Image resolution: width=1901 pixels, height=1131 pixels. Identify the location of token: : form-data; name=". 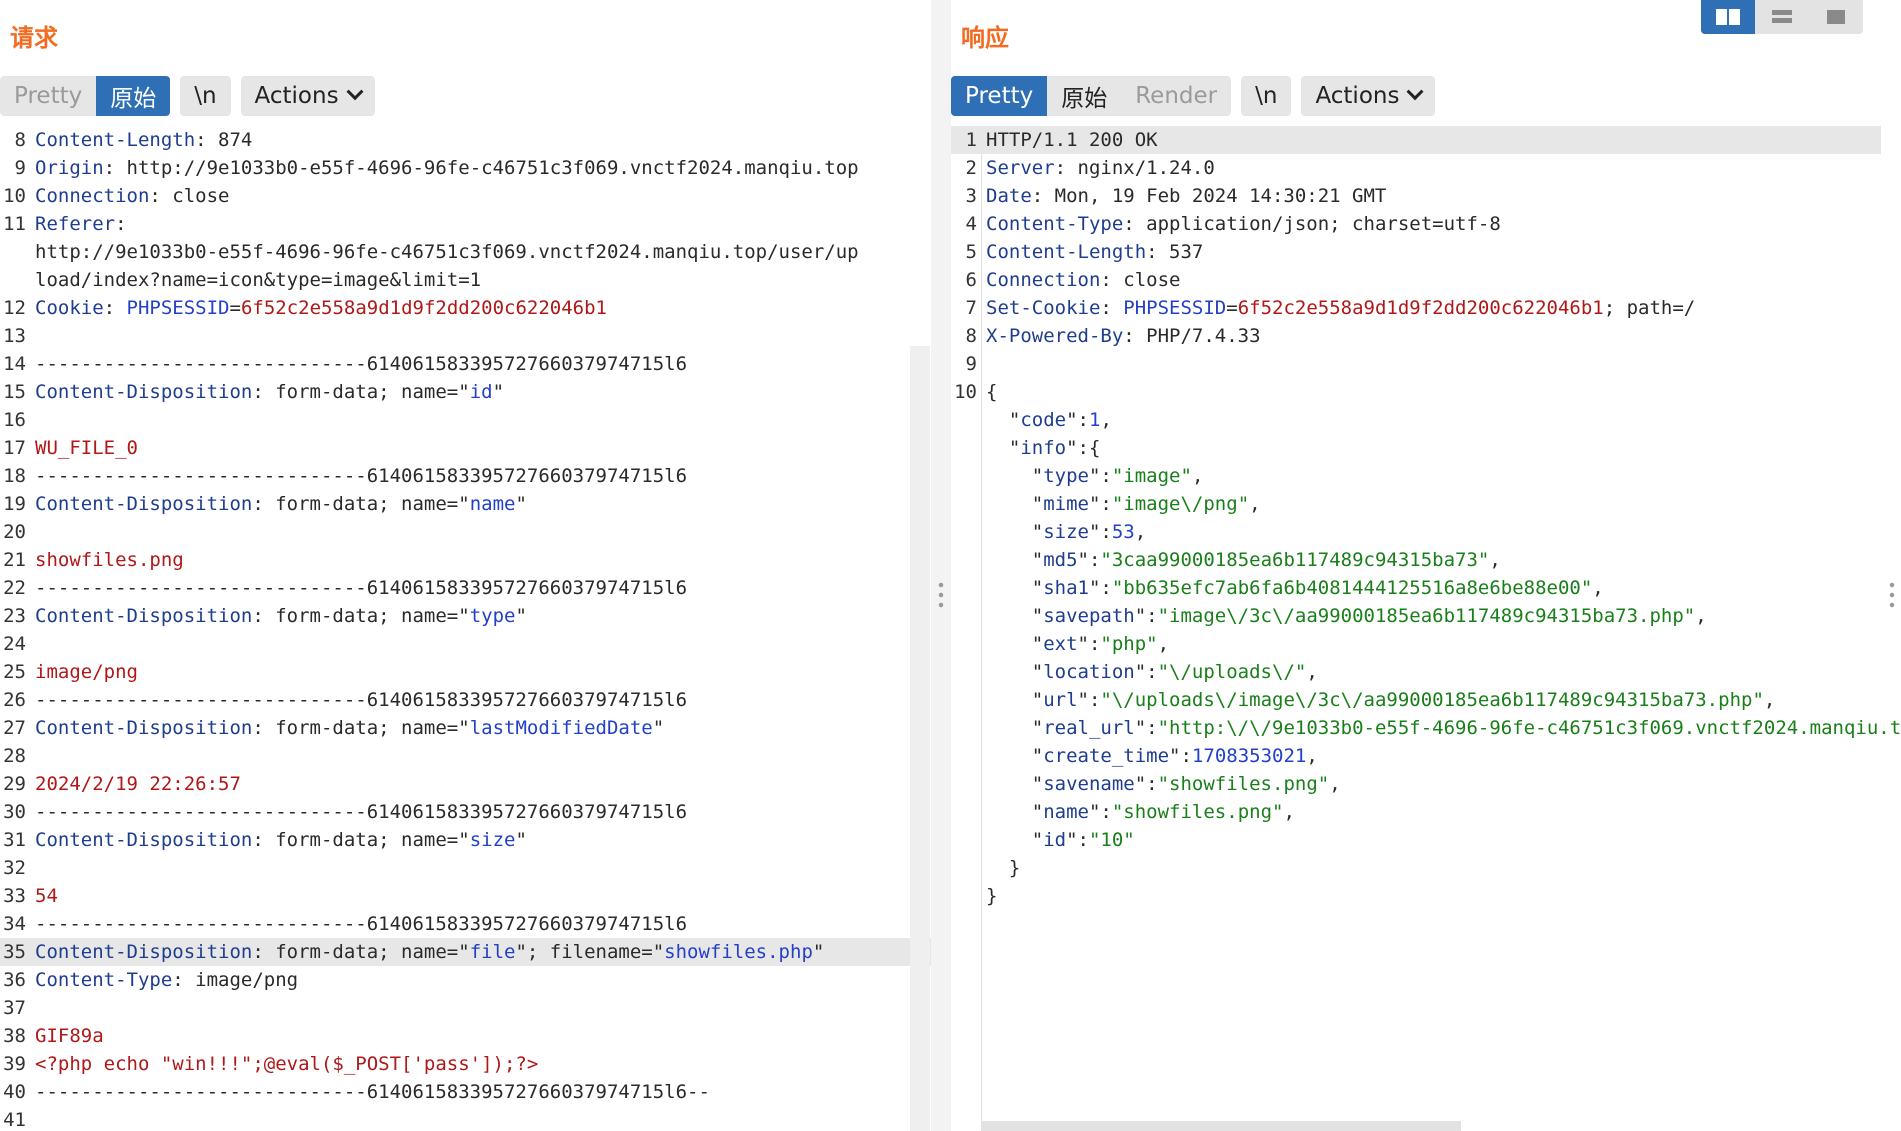
(361, 840).